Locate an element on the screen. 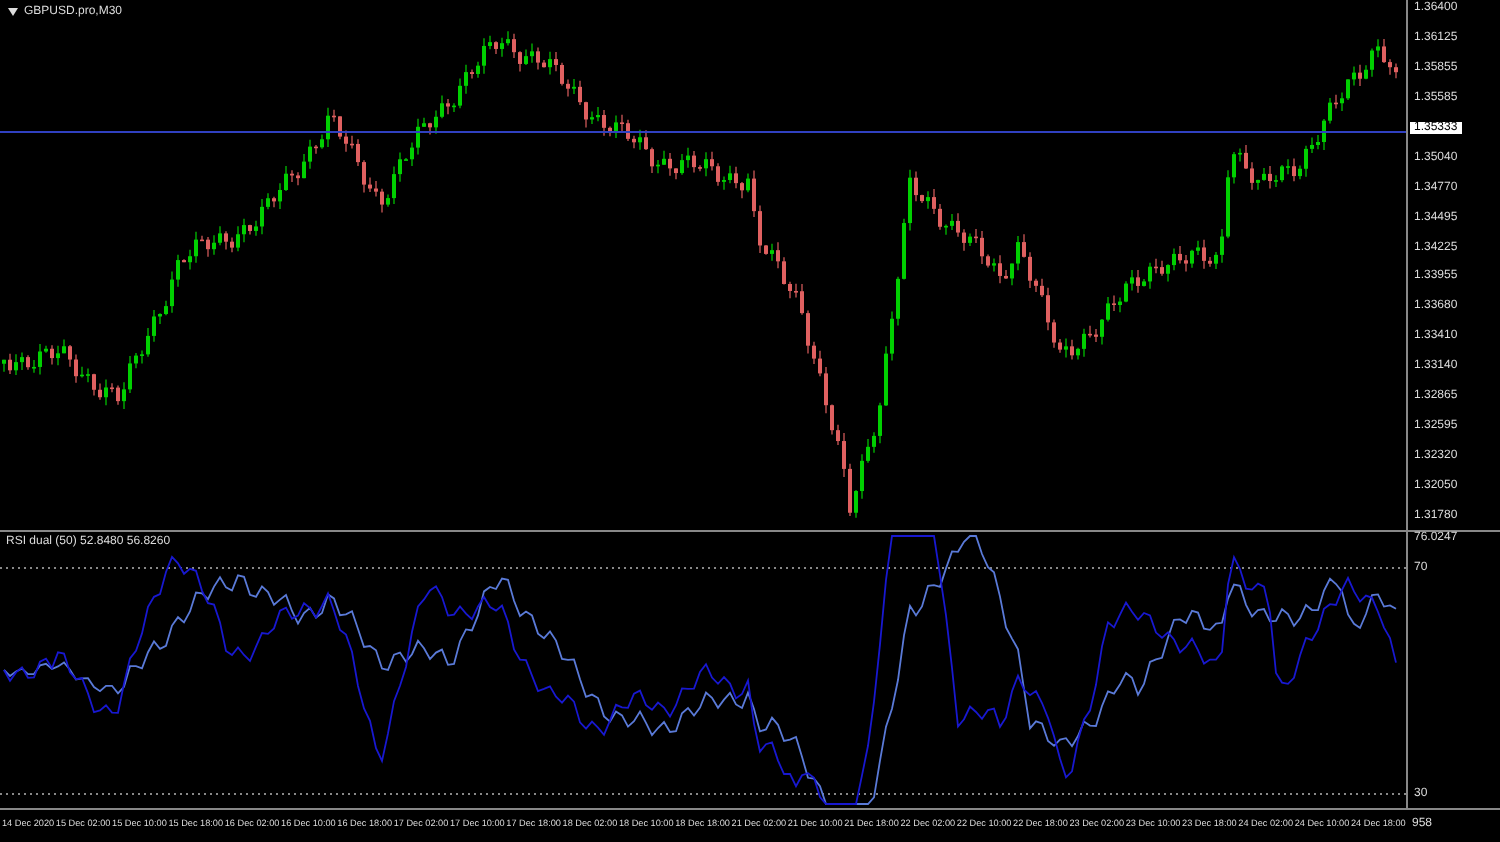  triangle-icon is located at coordinates (13, 12).